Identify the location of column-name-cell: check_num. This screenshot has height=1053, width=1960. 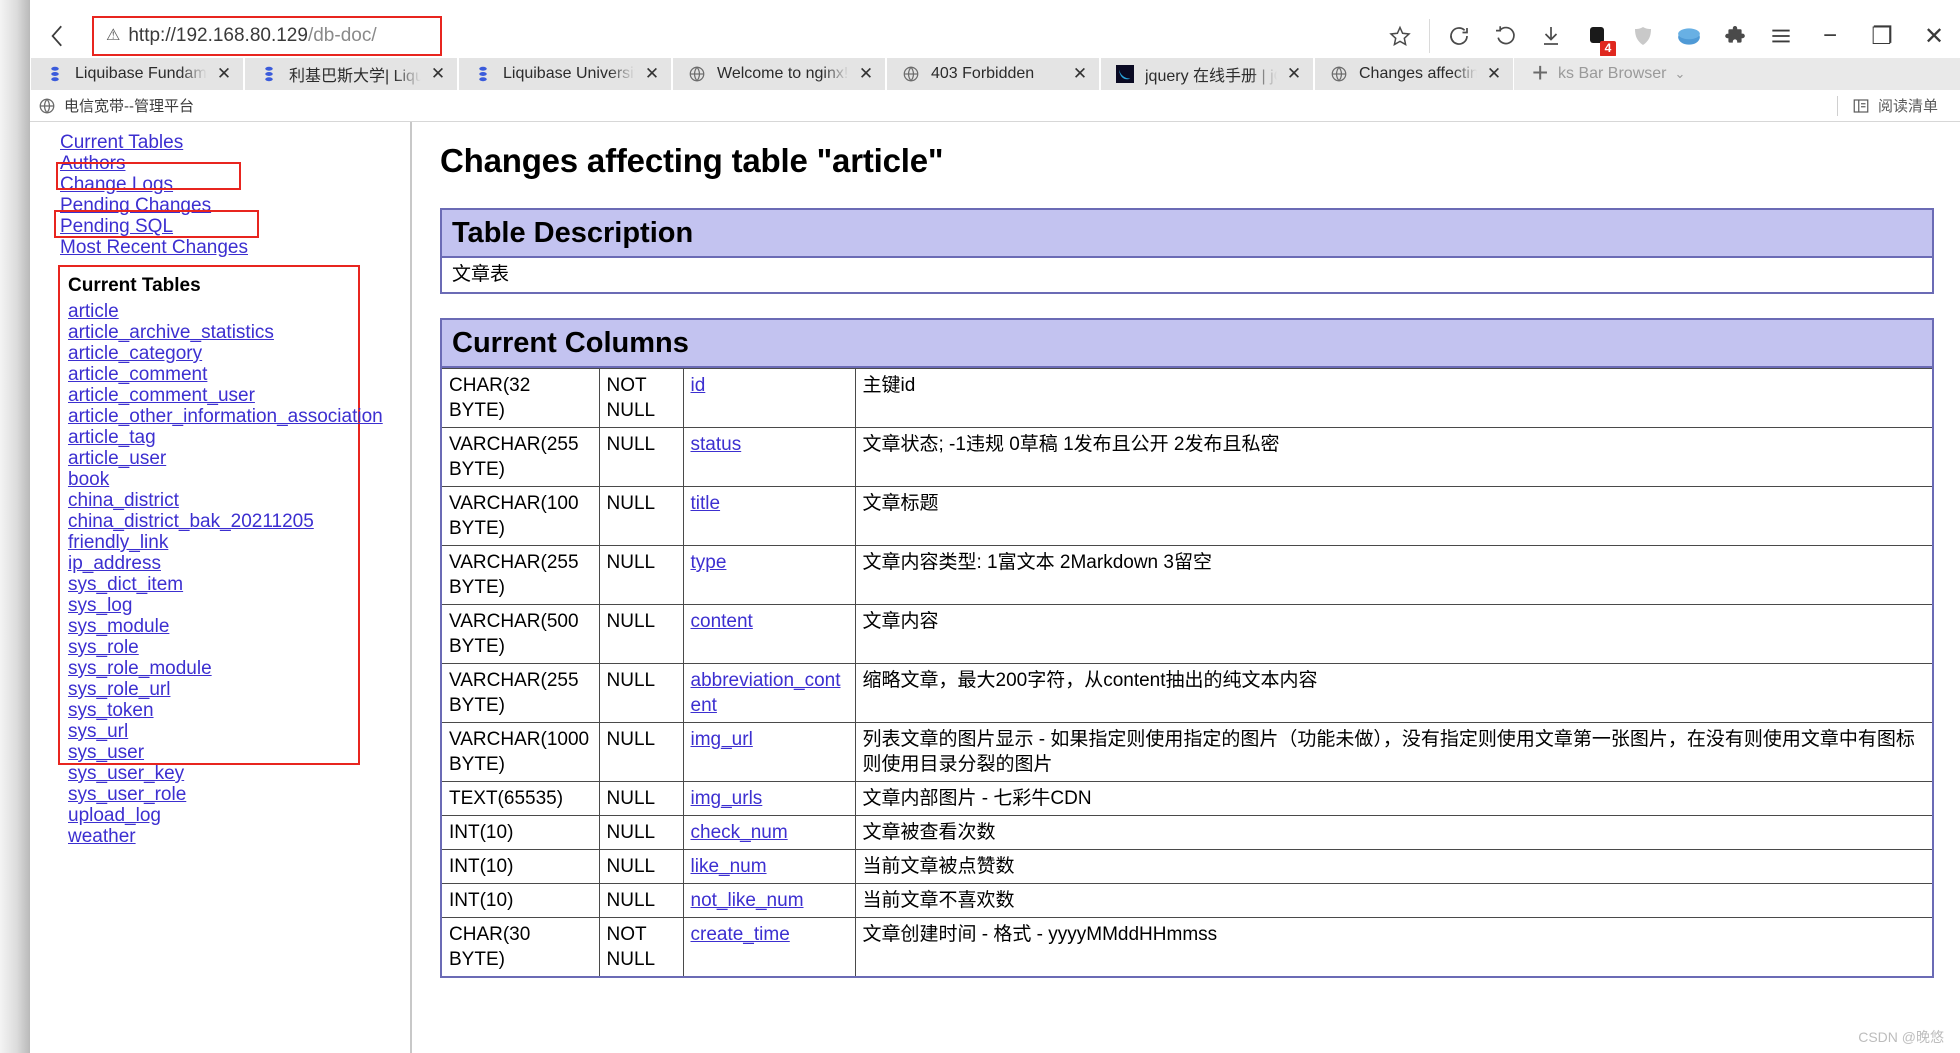
(769, 832).